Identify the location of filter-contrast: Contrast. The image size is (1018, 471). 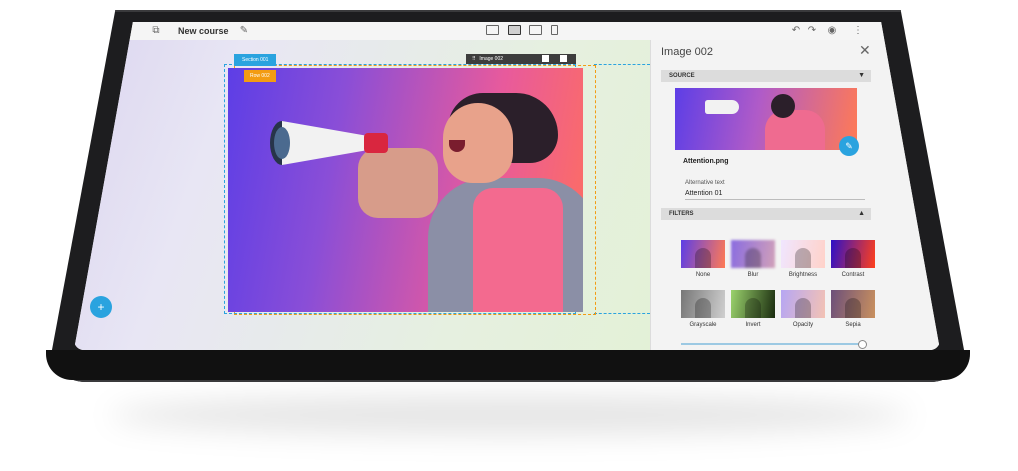
(853, 259).